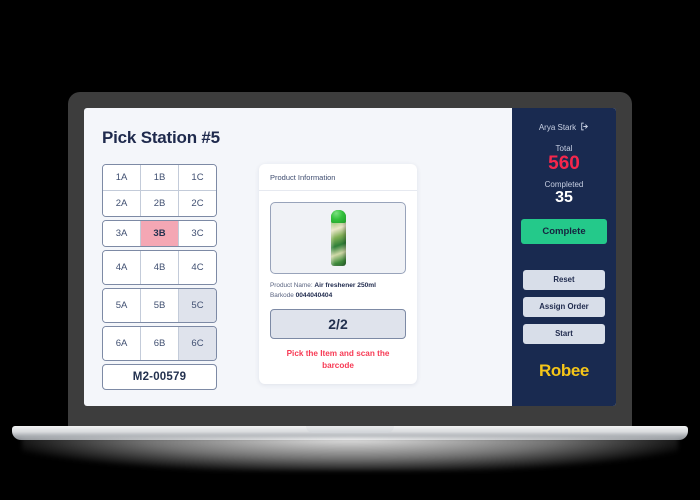 The width and height of the screenshot is (700, 500). What do you see at coordinates (122, 305) in the screenshot?
I see `bin-cell-5a: 5A` at bounding box center [122, 305].